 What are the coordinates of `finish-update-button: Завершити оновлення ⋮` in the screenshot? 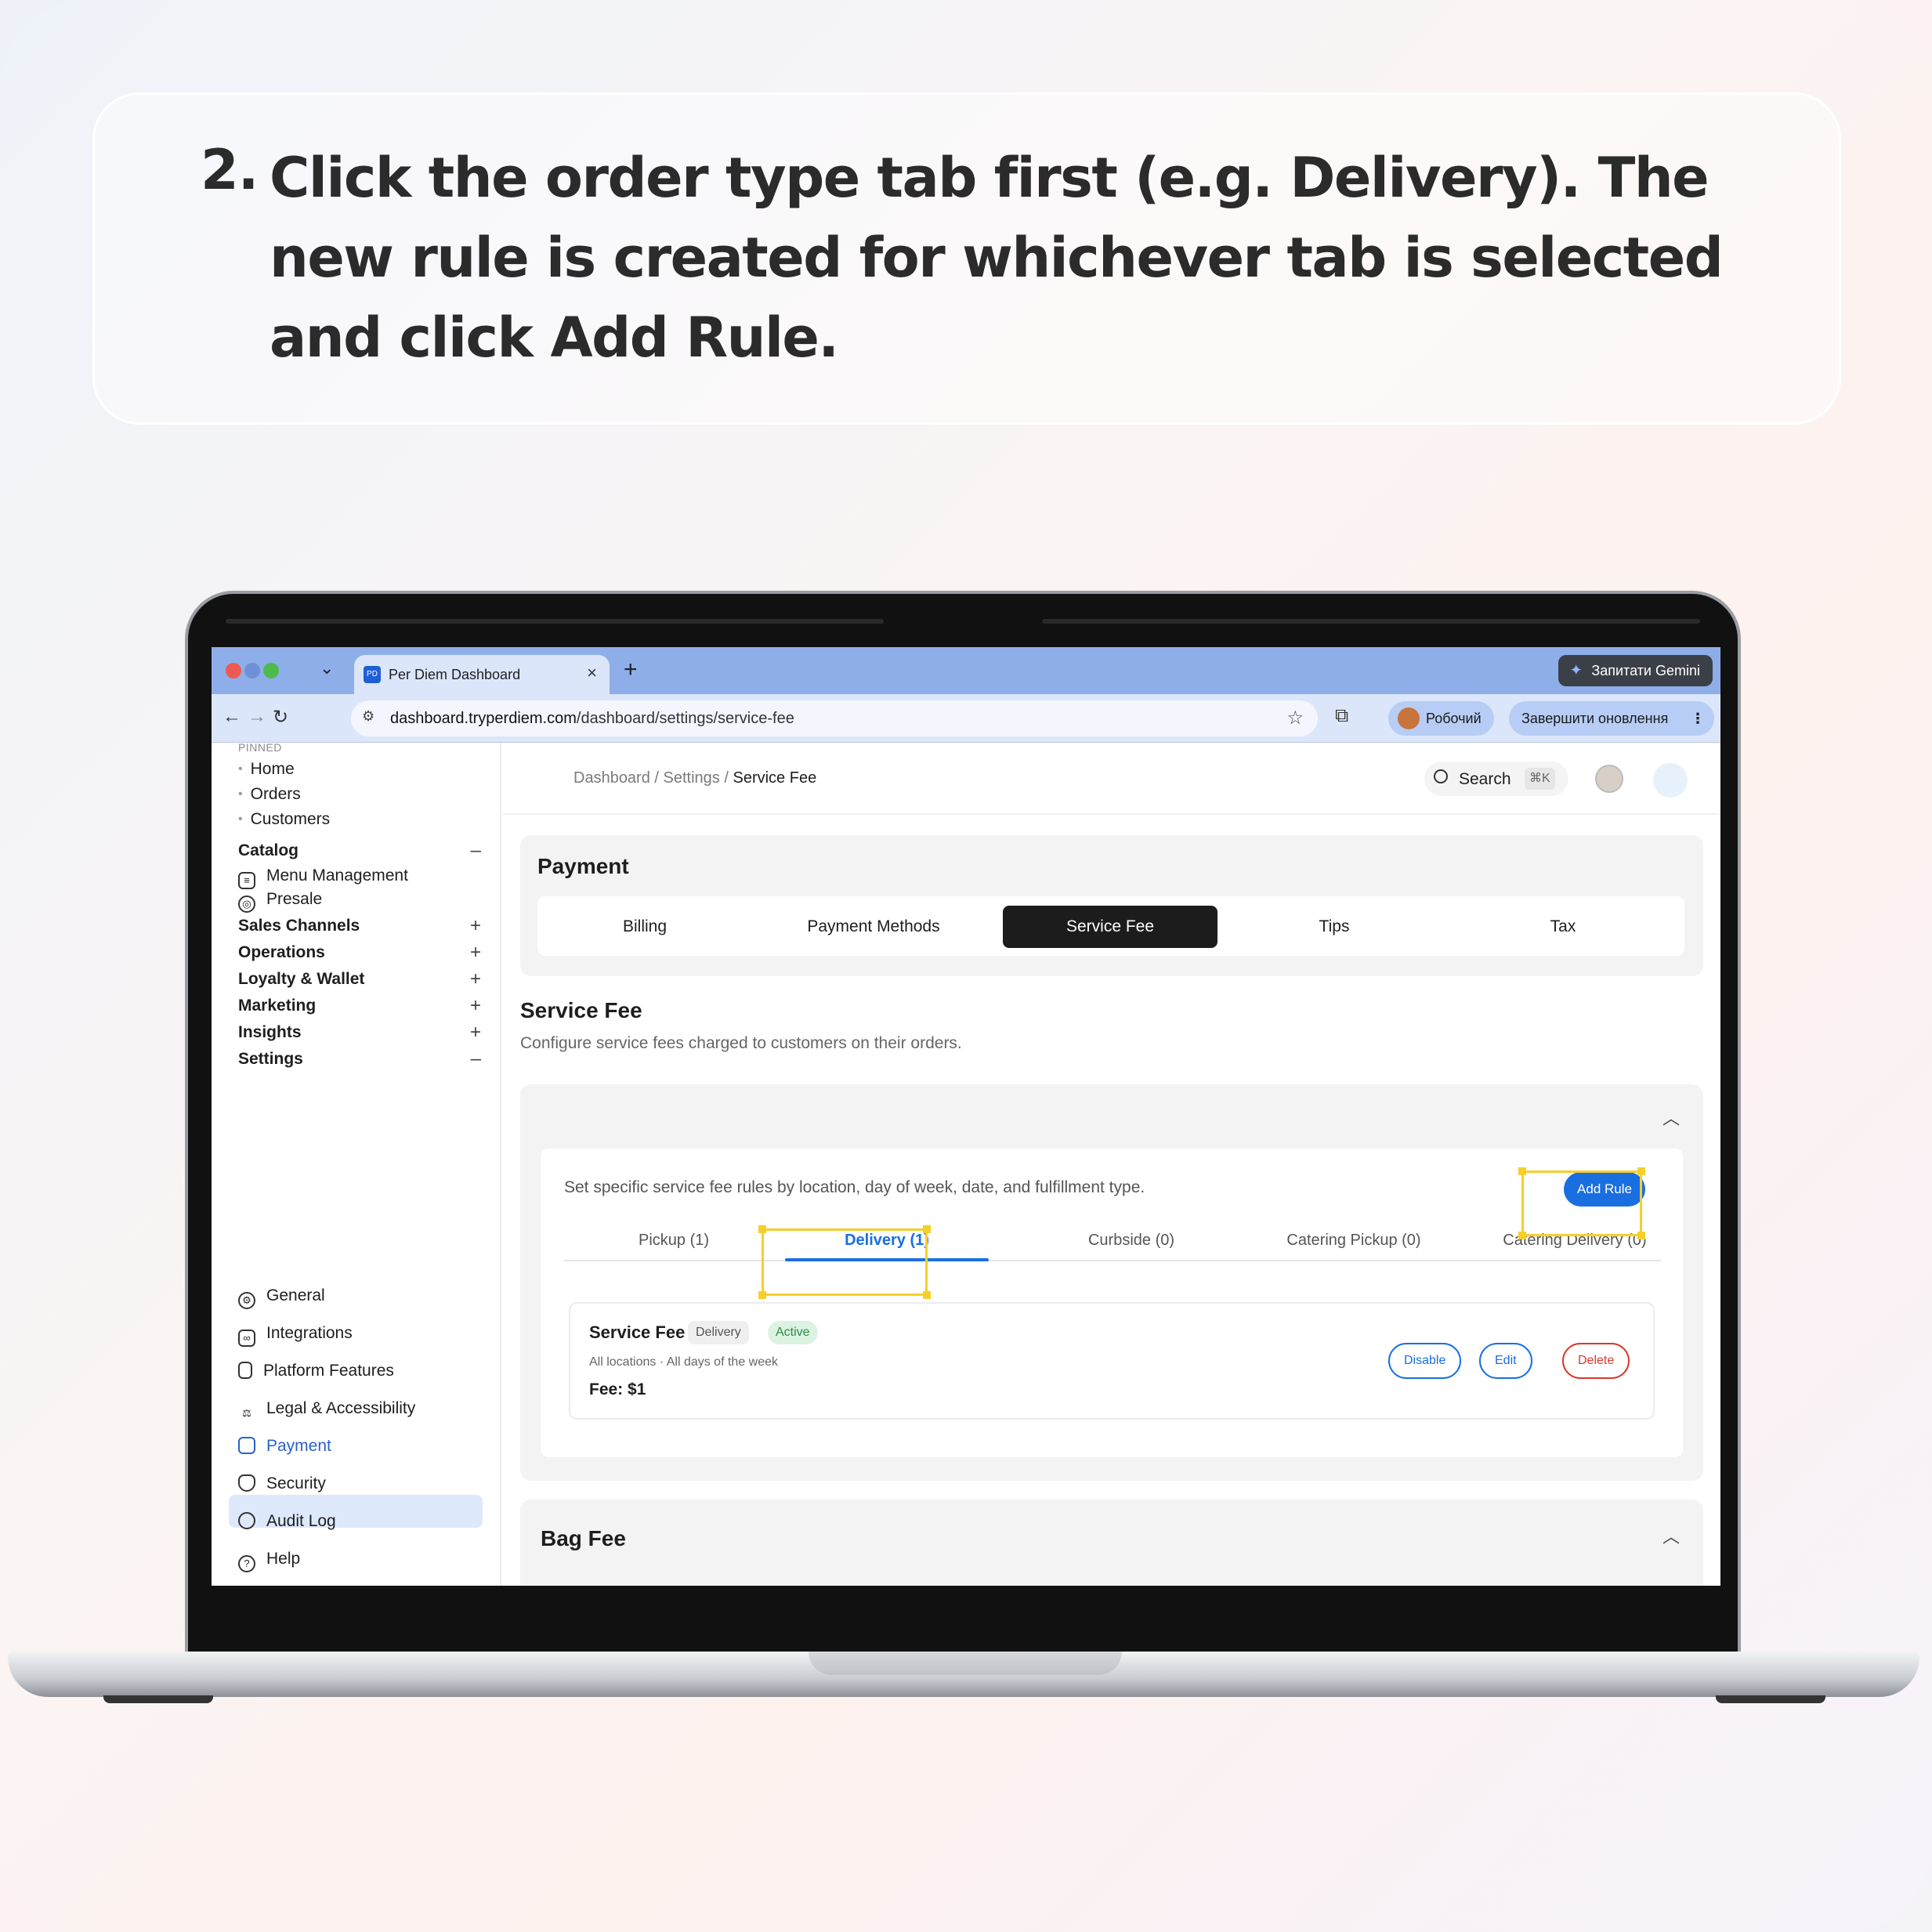 It's located at (1611, 718).